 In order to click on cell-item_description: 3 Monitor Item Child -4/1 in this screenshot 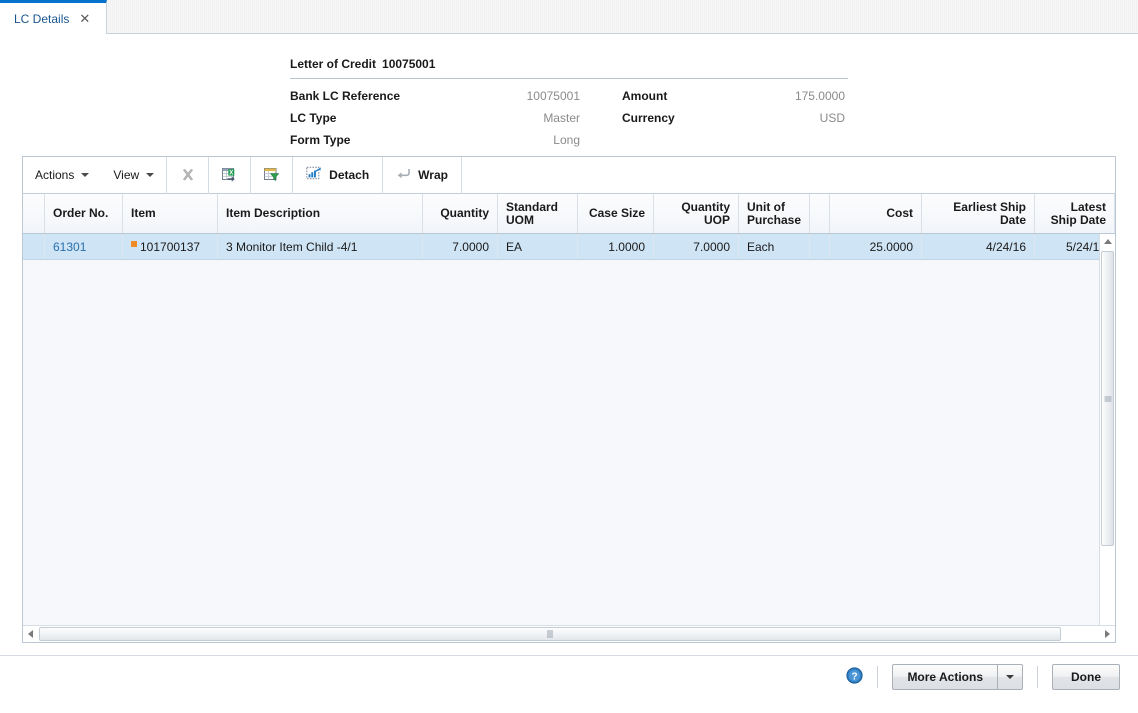, I will do `click(320, 246)`.